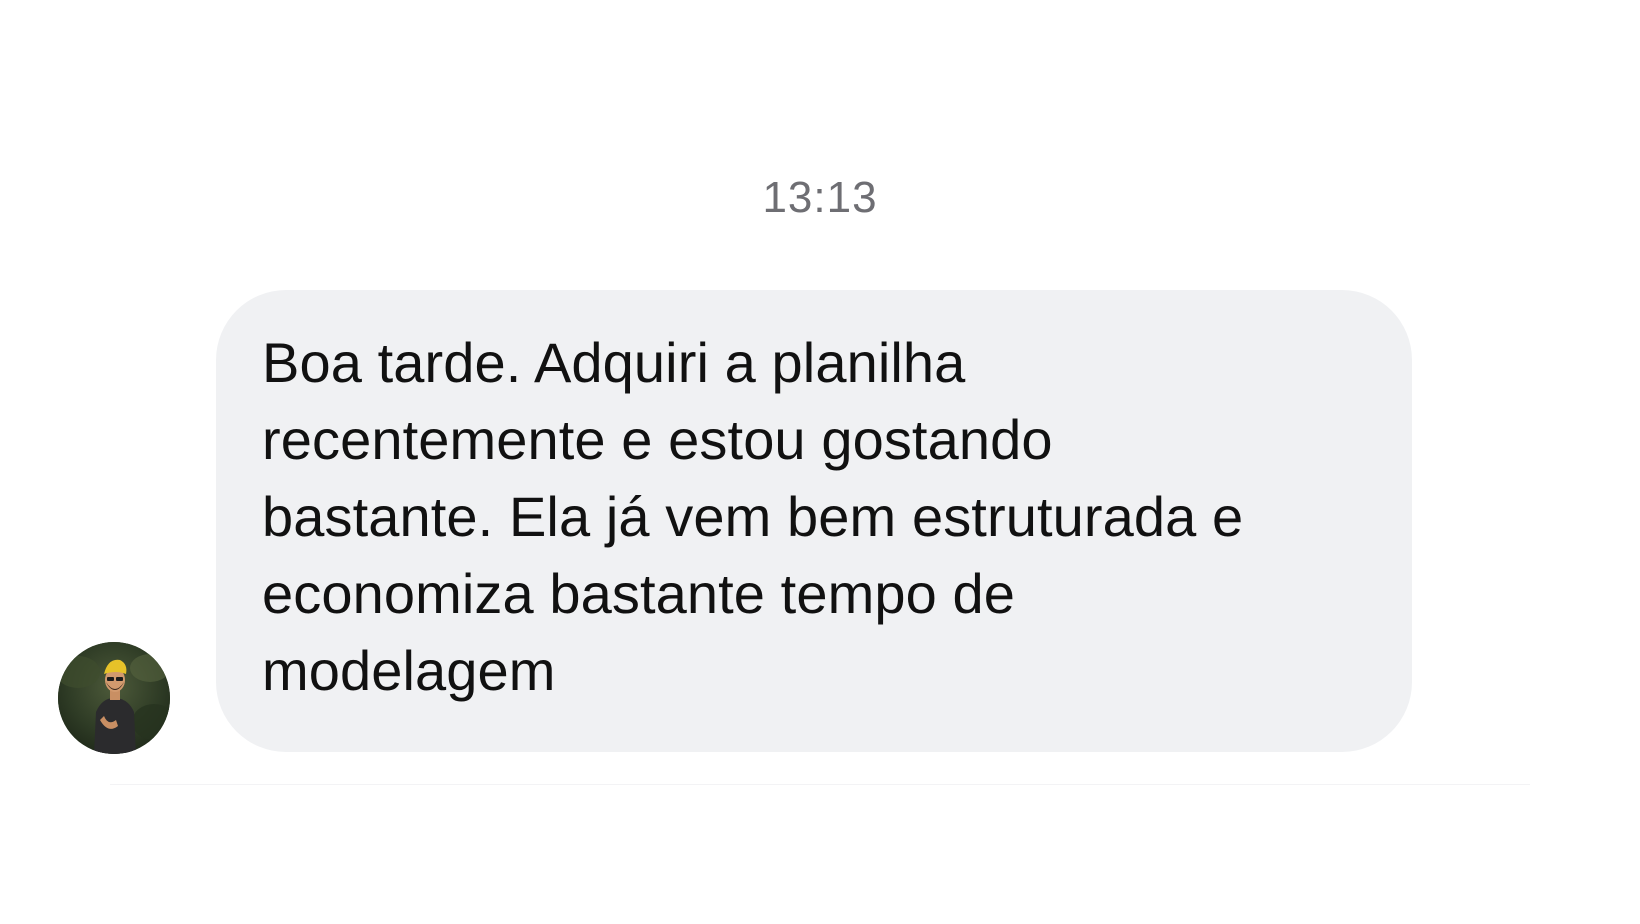 The width and height of the screenshot is (1640, 924). I want to click on avatar, so click(114, 698).